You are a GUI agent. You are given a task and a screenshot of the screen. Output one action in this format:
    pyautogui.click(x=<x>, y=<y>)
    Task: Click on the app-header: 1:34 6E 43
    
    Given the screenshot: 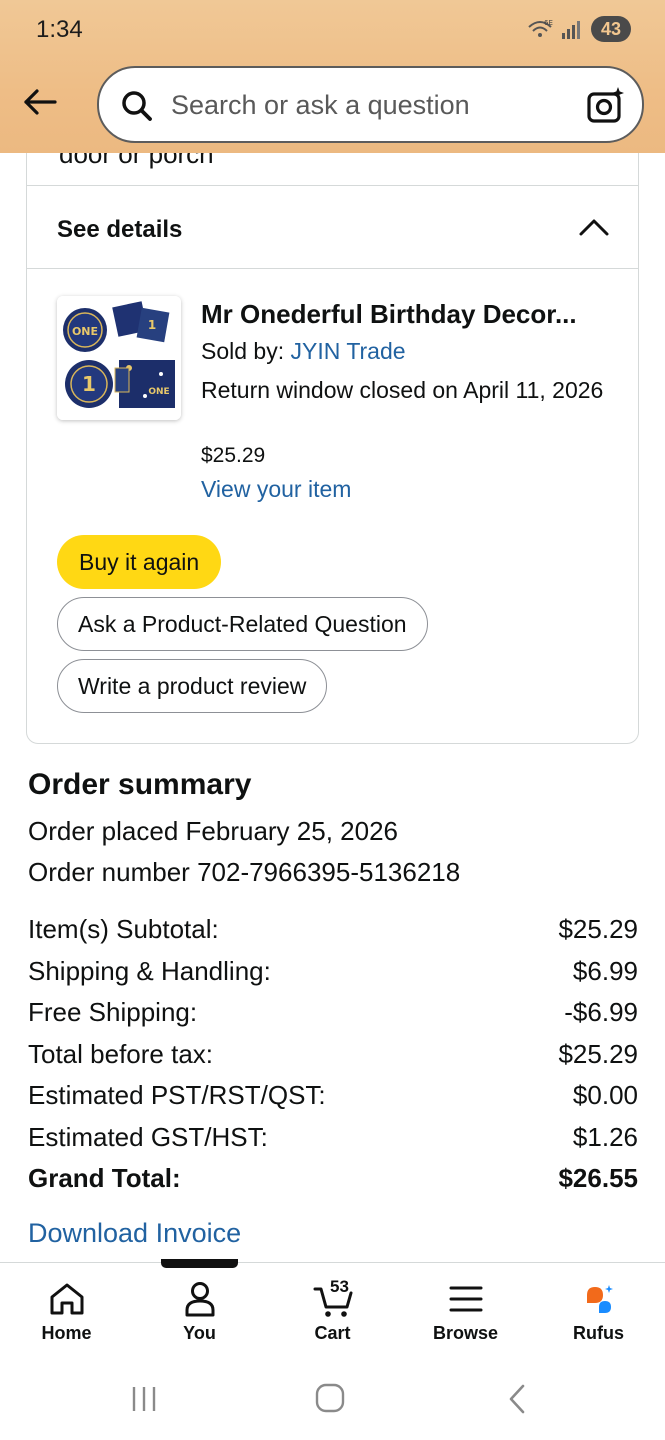 What is the action you would take?
    pyautogui.click(x=332, y=76)
    